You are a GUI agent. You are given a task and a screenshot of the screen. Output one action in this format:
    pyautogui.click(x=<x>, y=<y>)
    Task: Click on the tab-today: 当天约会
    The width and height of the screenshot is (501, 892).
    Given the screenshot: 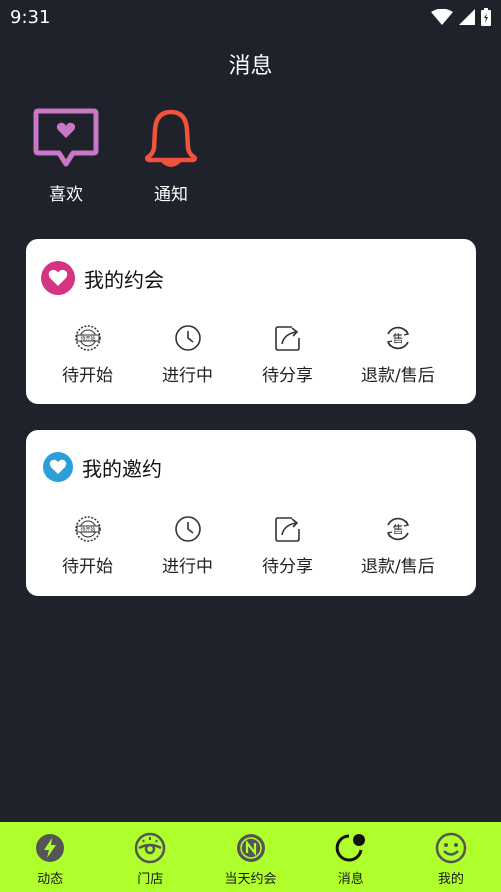 What is the action you would take?
    pyautogui.click(x=250, y=857)
    